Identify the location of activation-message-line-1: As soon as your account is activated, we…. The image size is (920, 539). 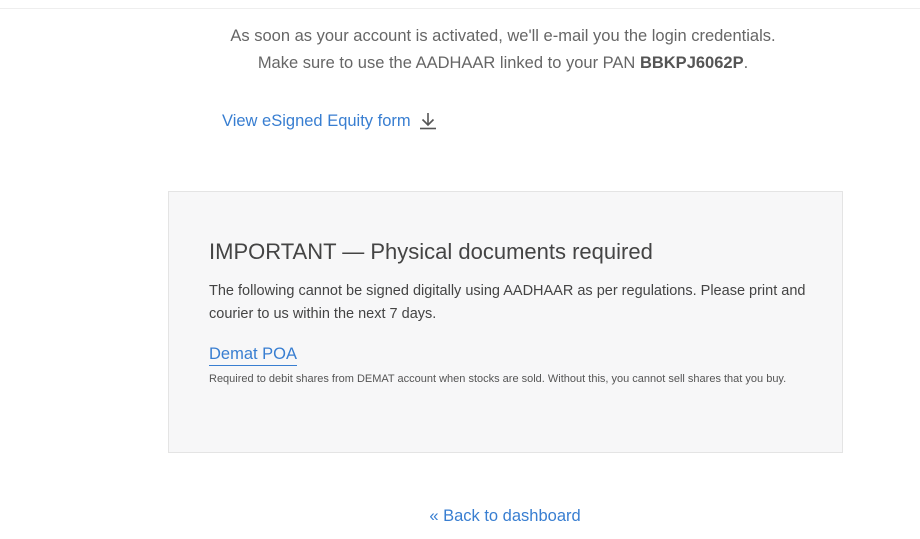
(503, 36).